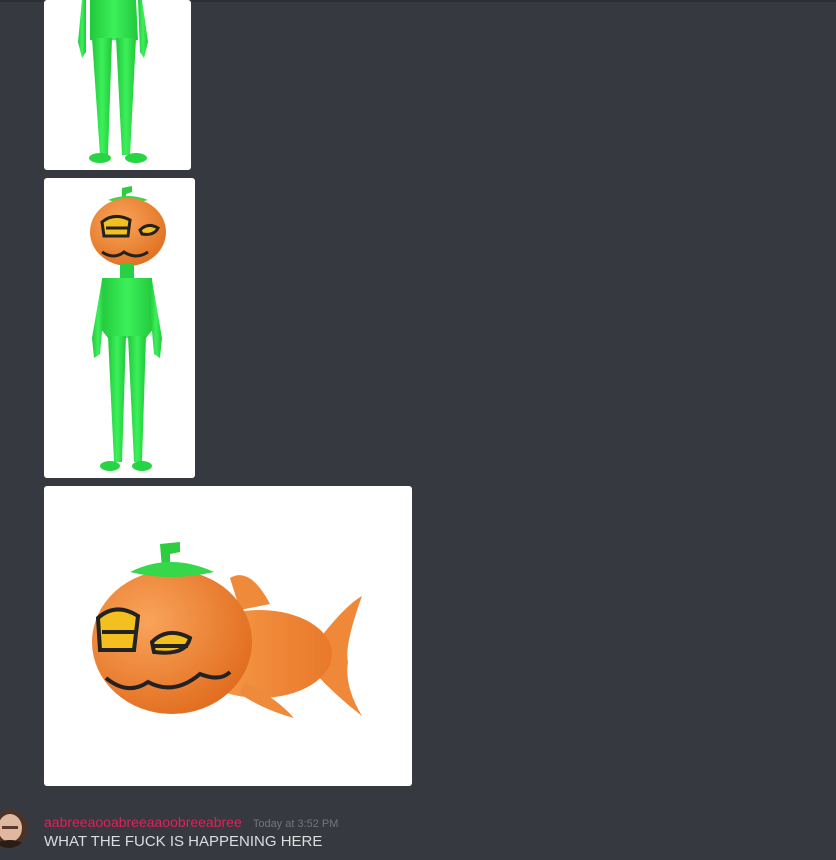 The image size is (836, 860). I want to click on image-attachment-green-figure, so click(117, 85).